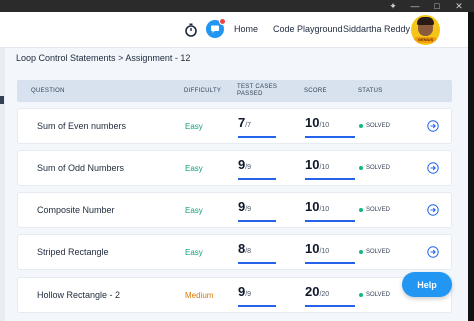 This screenshot has height=321, width=474. I want to click on extensions-icon: ✦, so click(393, 6).